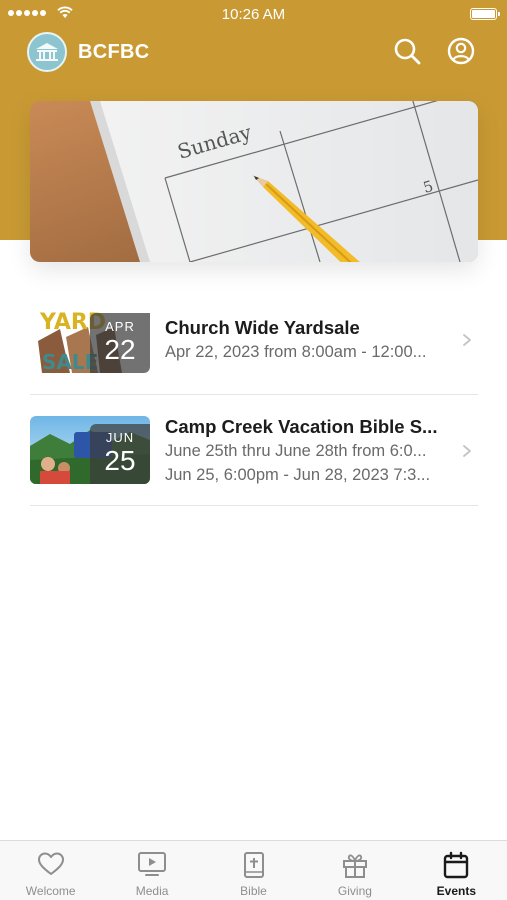  Describe the element at coordinates (354, 891) in the screenshot. I see `tab-label: Giving` at that location.